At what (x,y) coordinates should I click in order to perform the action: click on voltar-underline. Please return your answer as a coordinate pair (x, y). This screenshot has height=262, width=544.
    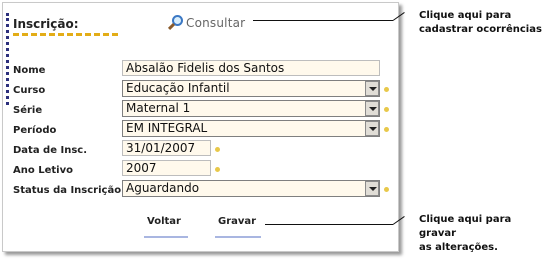
    Looking at the image, I should click on (166, 237).